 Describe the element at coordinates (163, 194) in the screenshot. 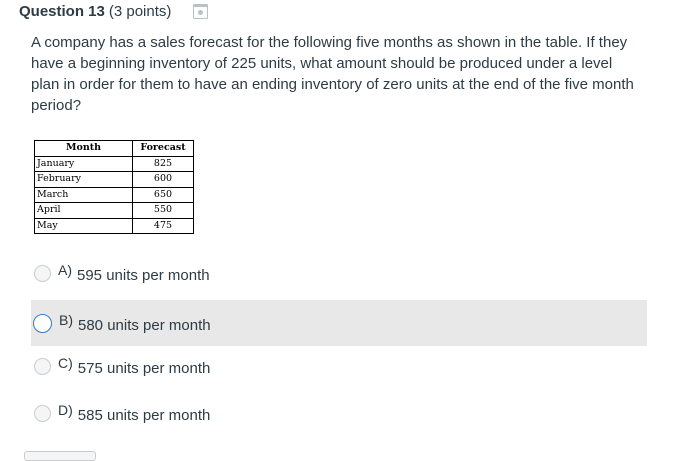

I see `forecast-cell: 650` at that location.